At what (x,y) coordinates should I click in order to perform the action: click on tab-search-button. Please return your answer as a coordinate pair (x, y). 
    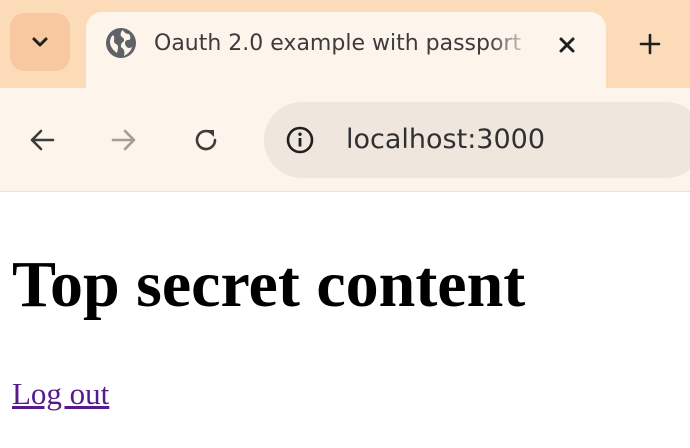
    Looking at the image, I should click on (40, 42).